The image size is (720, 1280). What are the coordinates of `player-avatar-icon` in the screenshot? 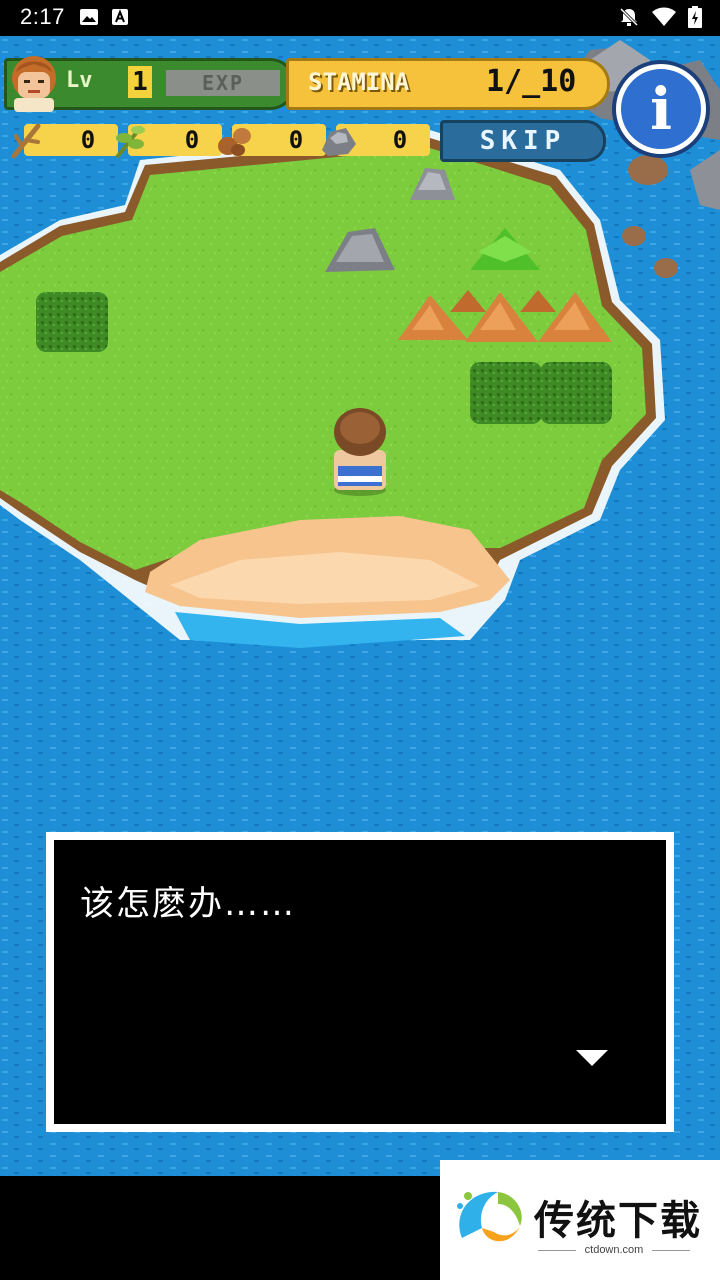 It's located at (34, 84).